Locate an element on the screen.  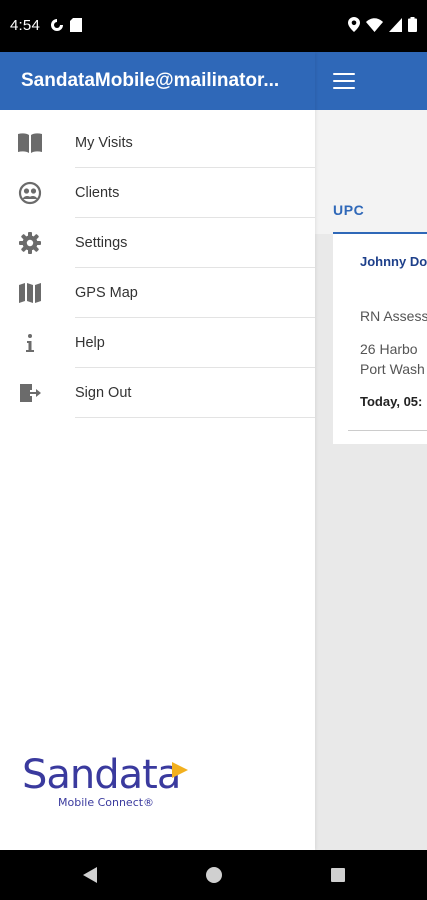
home-icon is located at coordinates (214, 875).